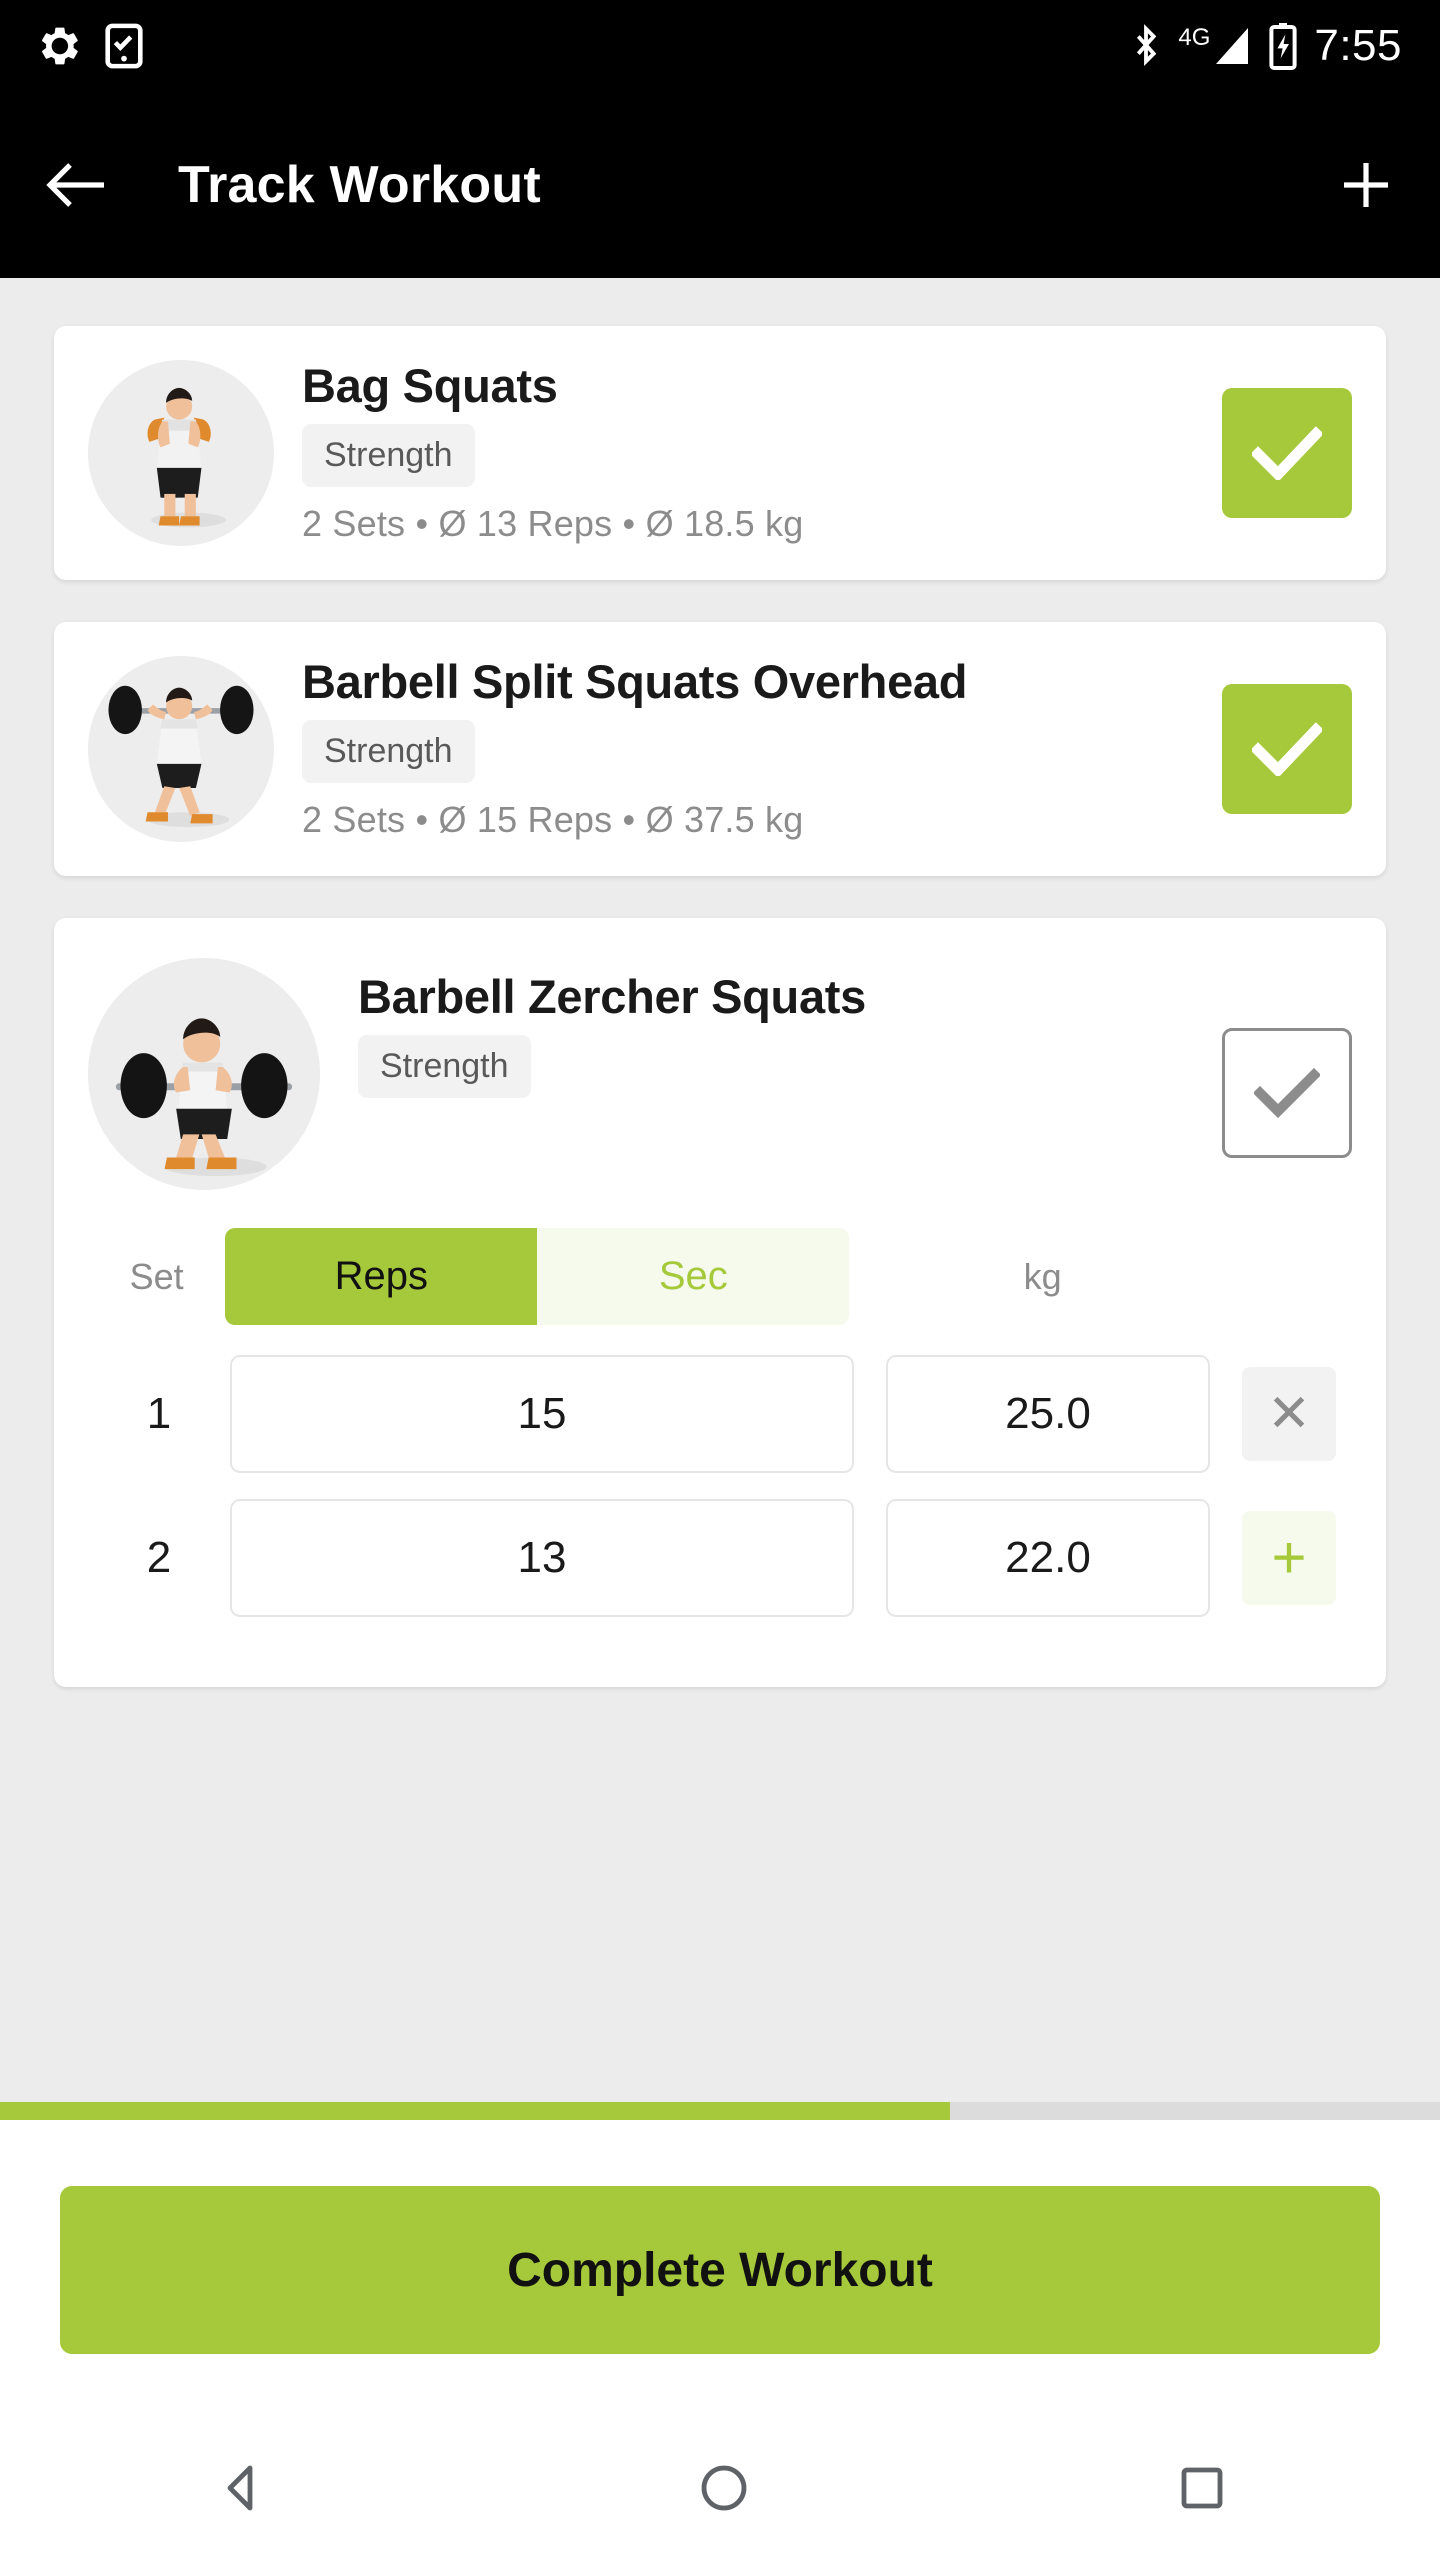 The height and width of the screenshot is (2560, 1440). I want to click on battery-charging-icon, so click(1283, 46).